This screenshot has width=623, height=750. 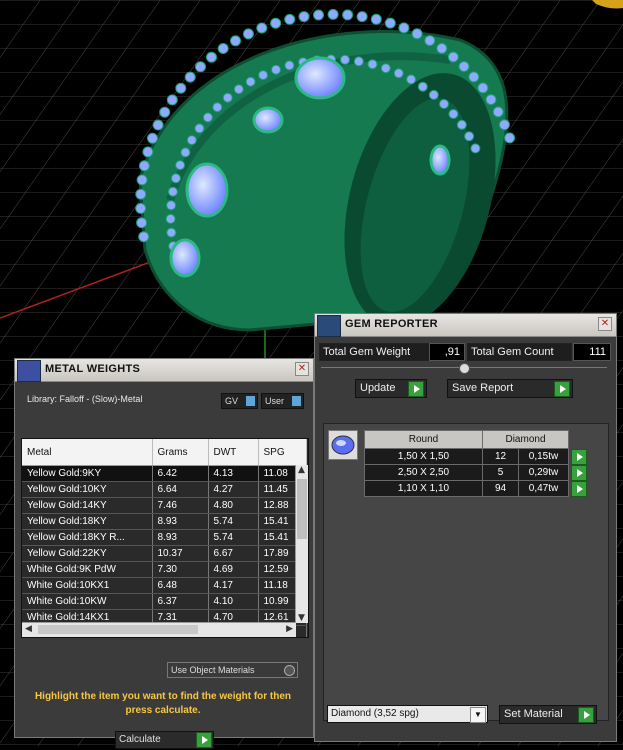 I want to click on gem-weight: 0,47tw, so click(x=543, y=488).